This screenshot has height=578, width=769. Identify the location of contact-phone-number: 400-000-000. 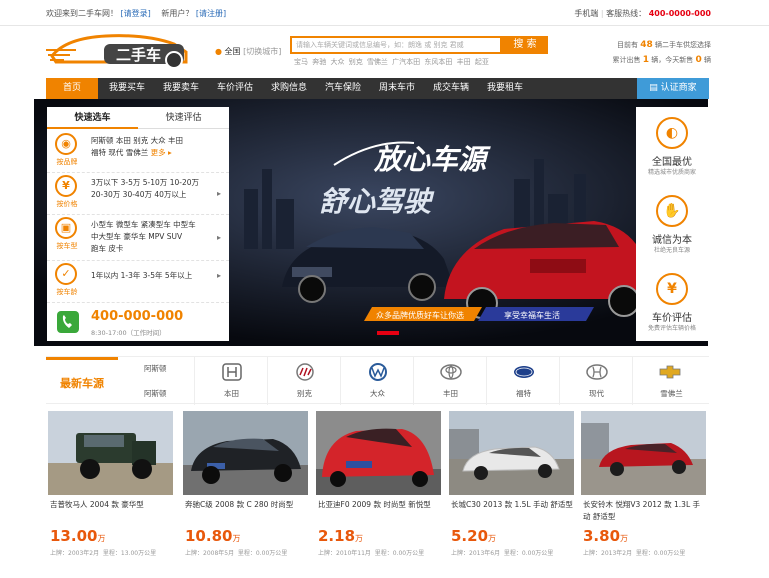
(137, 316).